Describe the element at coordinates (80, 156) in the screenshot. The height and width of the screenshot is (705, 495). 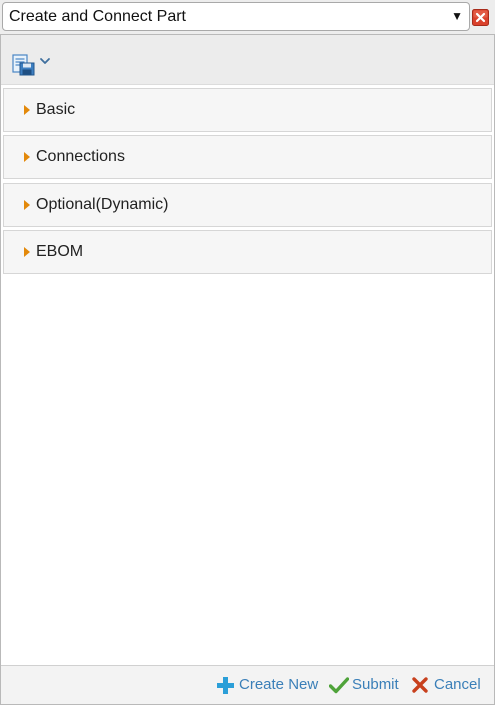
I see `section-label: Connections` at that location.